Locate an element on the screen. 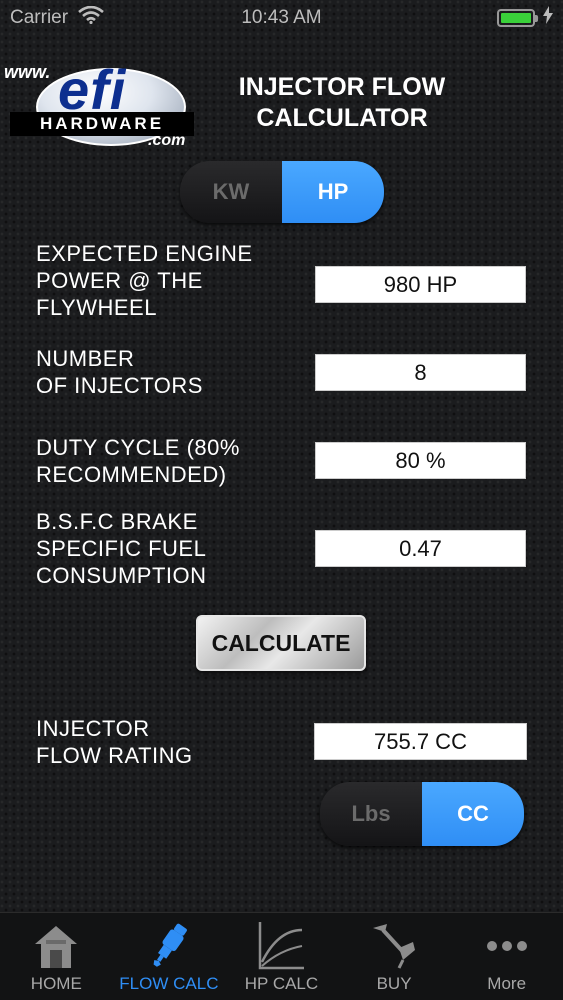  flow-unit-toggle: Lbs CC is located at coordinates (422, 814).